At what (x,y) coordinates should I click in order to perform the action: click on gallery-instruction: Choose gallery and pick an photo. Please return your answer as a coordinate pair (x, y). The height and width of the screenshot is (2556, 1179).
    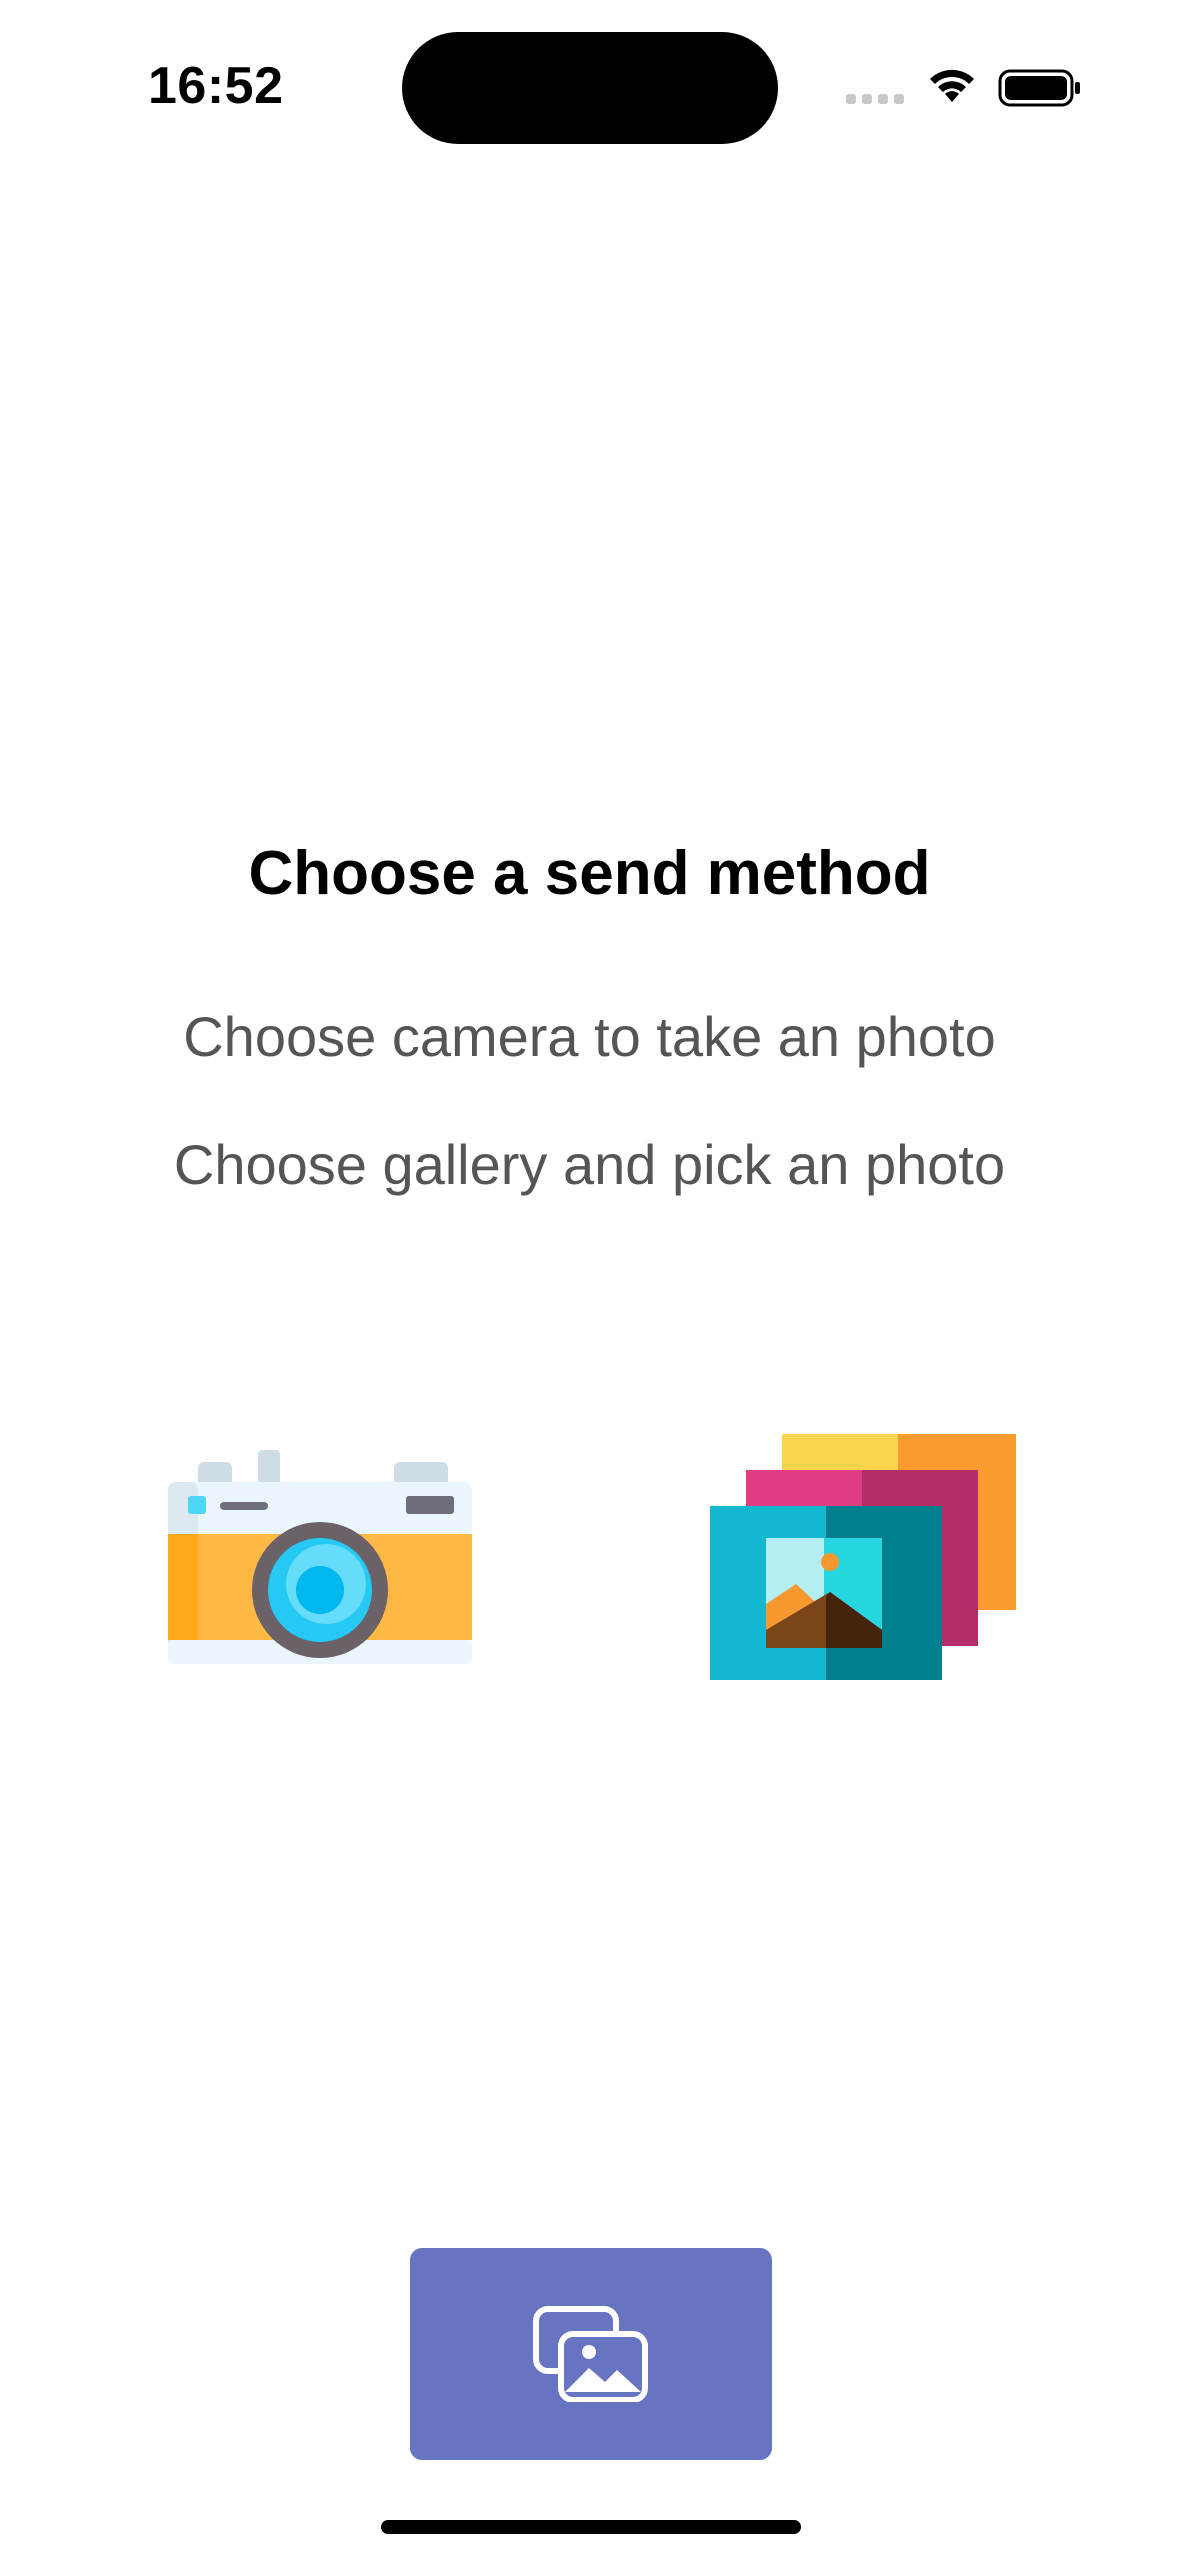
    Looking at the image, I should click on (589, 1164).